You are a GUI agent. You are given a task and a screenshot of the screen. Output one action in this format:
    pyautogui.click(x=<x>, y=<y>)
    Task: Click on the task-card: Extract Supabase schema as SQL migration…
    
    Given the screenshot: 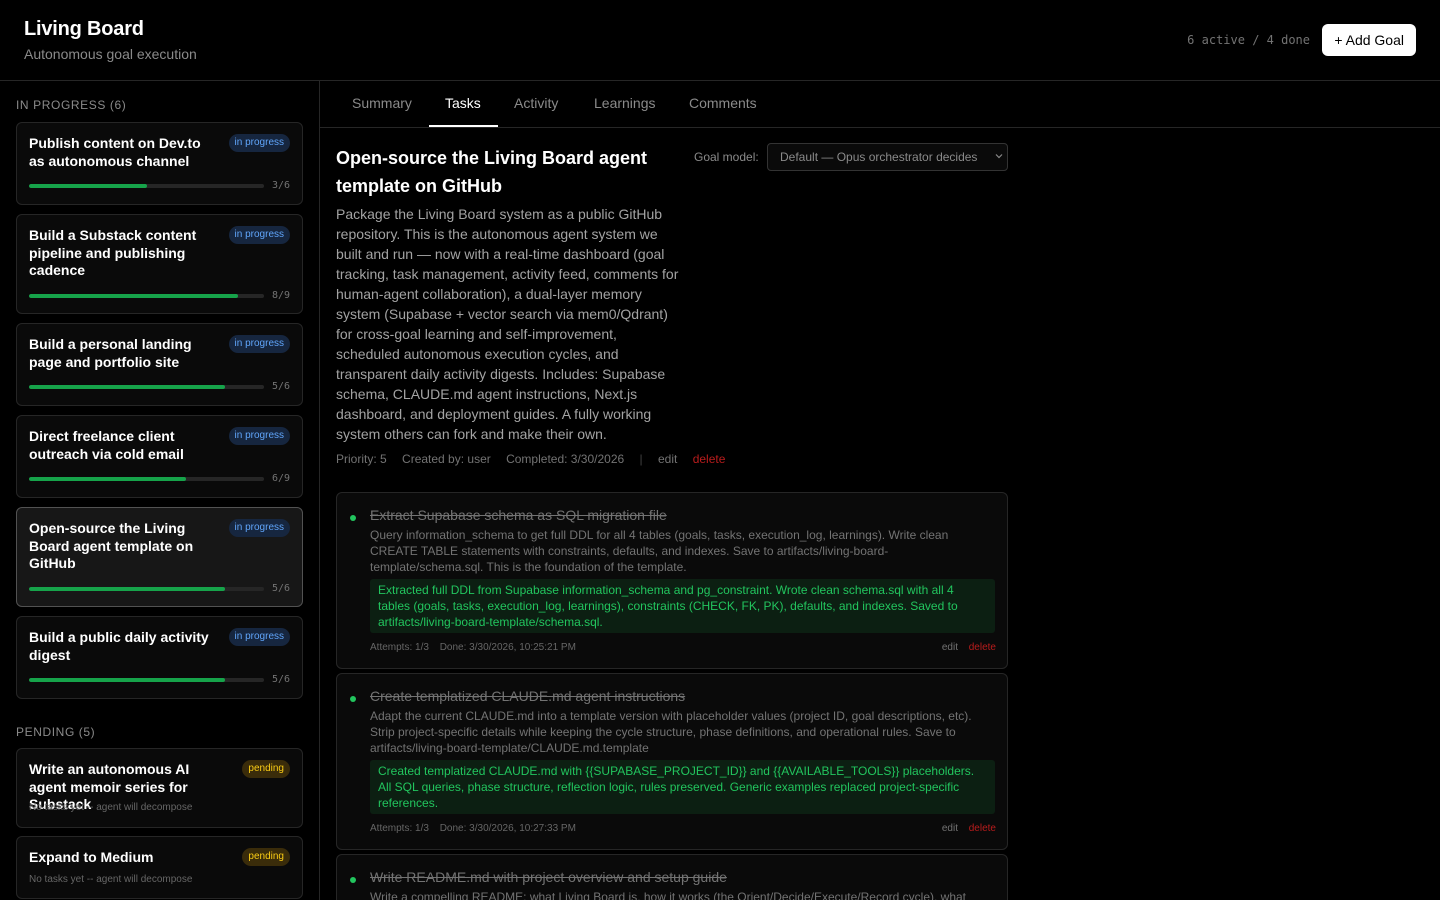 What is the action you would take?
    pyautogui.click(x=672, y=580)
    